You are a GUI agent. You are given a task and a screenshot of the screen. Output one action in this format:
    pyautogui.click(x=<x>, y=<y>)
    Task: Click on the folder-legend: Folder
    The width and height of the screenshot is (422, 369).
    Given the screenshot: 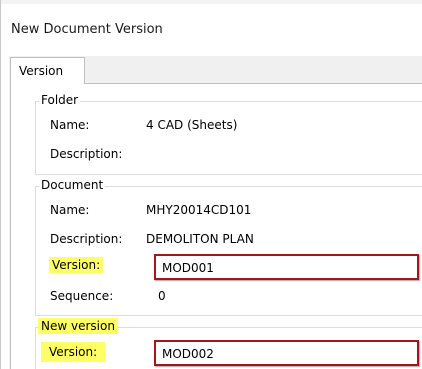 What is the action you would take?
    pyautogui.click(x=60, y=100)
    